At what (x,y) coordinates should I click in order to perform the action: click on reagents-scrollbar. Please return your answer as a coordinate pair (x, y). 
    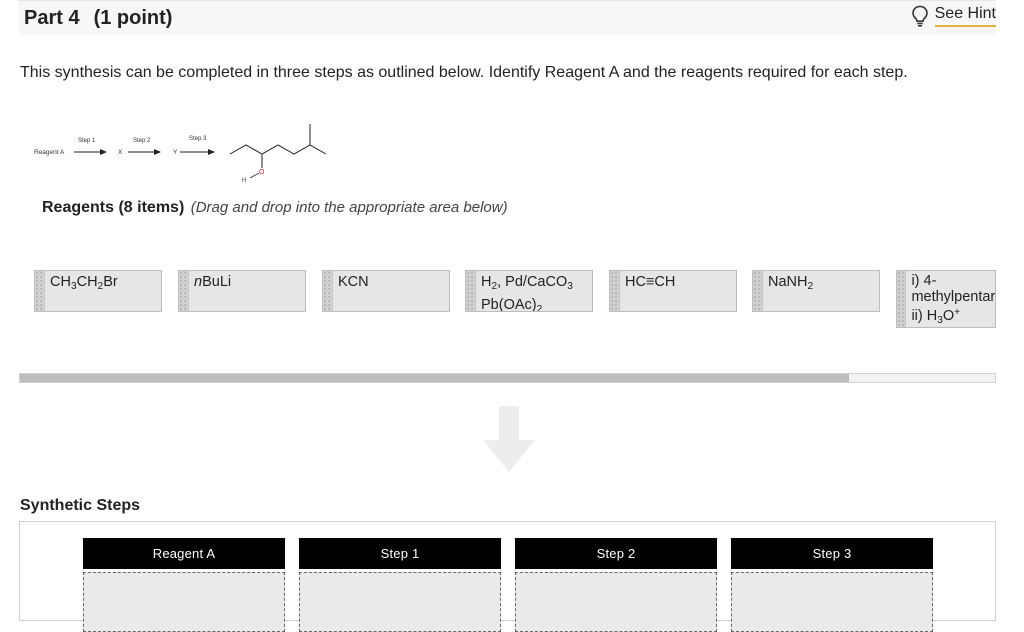
    Looking at the image, I should click on (507, 378).